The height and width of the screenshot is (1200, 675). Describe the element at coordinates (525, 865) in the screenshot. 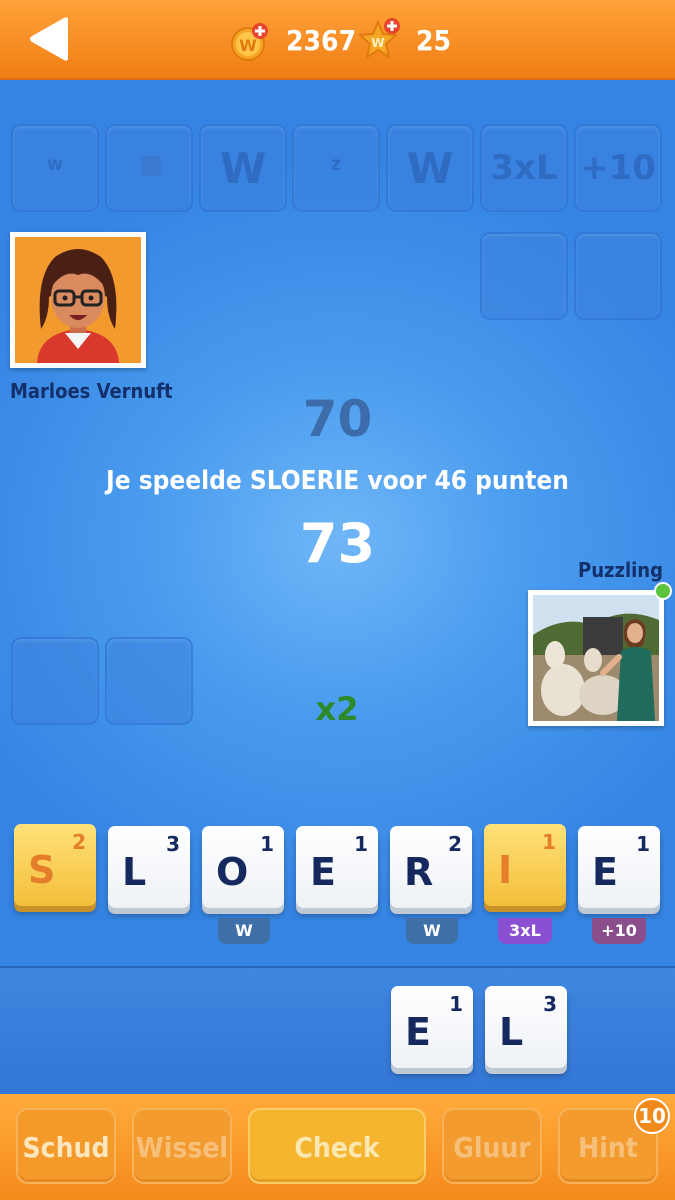

I see `played-tile-6: I 1` at that location.